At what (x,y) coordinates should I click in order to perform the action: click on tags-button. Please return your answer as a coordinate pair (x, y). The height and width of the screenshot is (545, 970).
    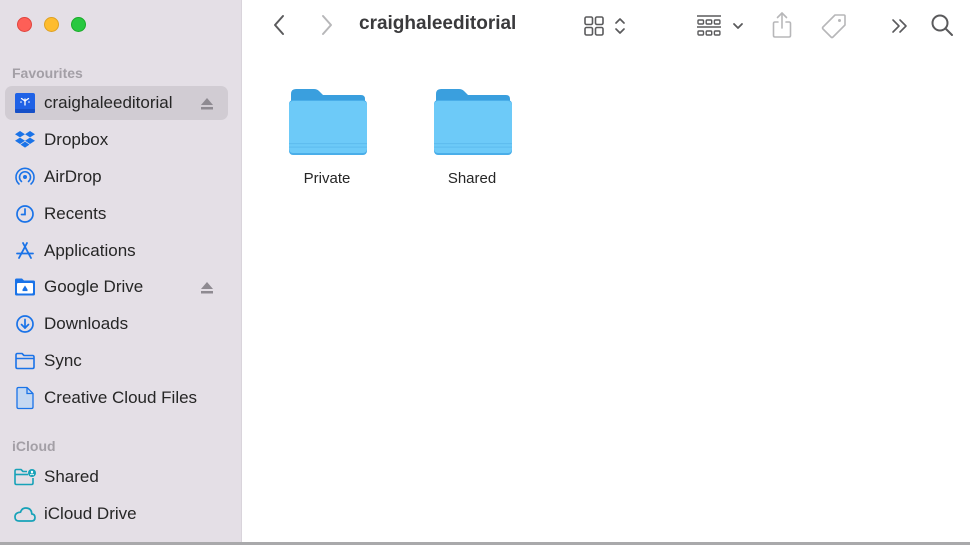
    Looking at the image, I should click on (834, 26).